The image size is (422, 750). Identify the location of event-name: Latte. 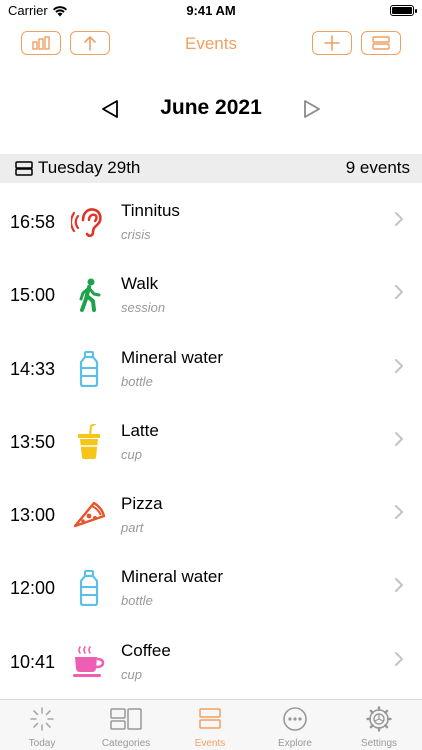
(140, 430).